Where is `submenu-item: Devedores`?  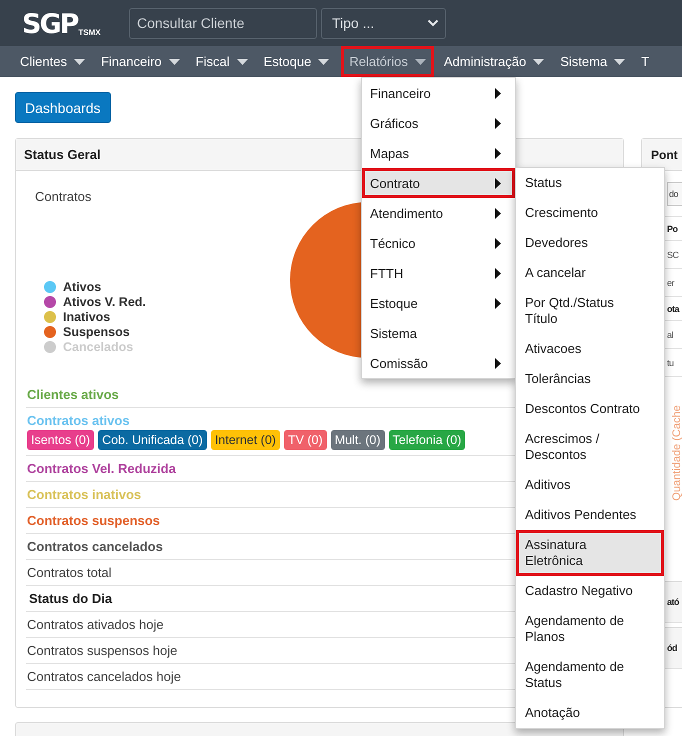
submenu-item: Devedores is located at coordinates (590, 243).